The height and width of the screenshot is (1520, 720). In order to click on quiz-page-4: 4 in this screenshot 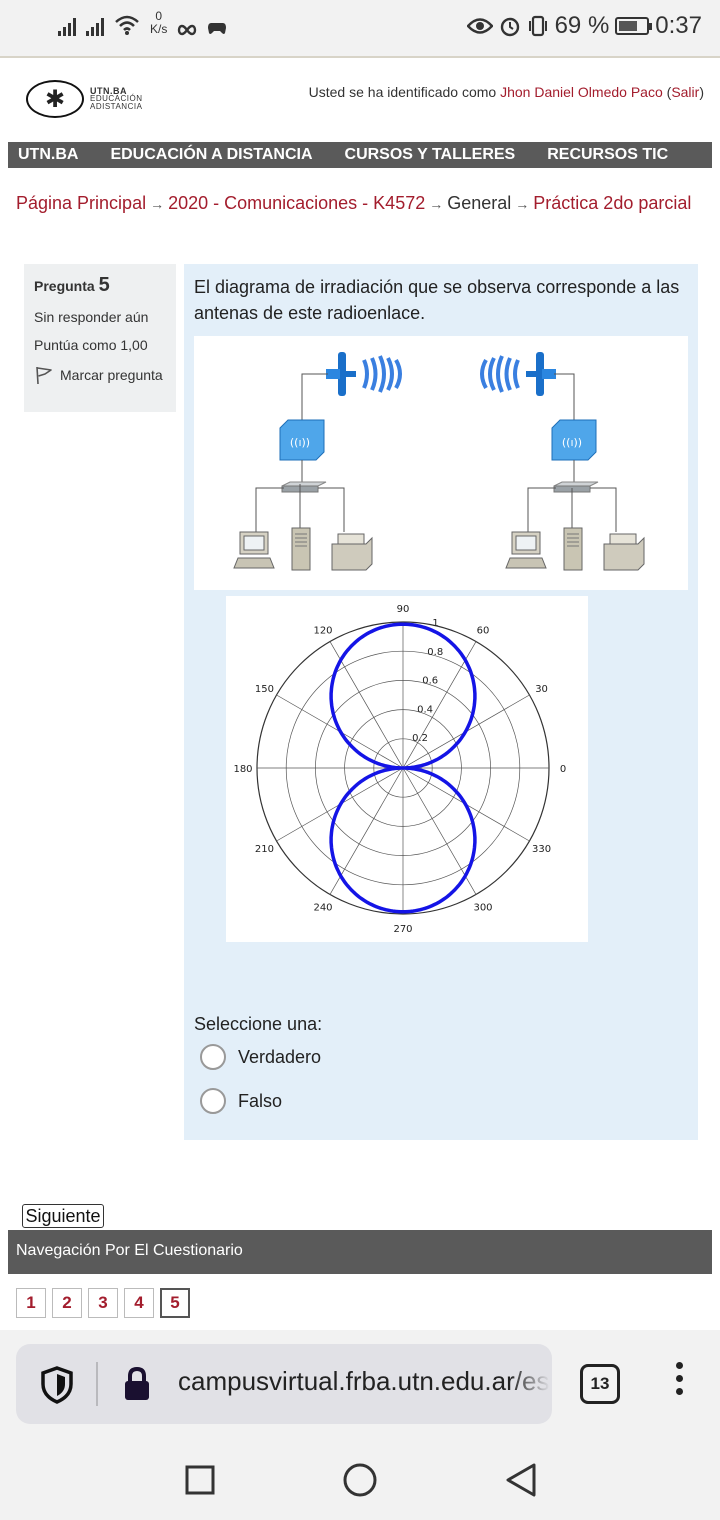, I will do `click(139, 1303)`.